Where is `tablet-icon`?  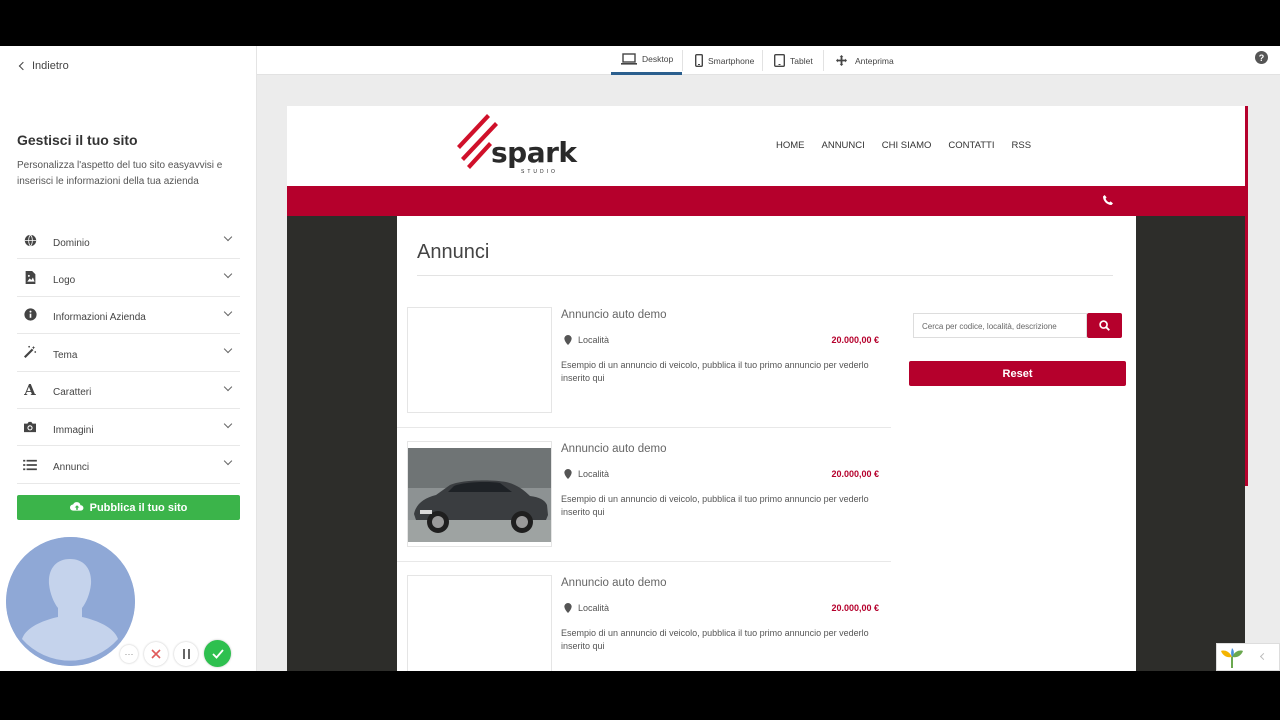 tablet-icon is located at coordinates (779, 60).